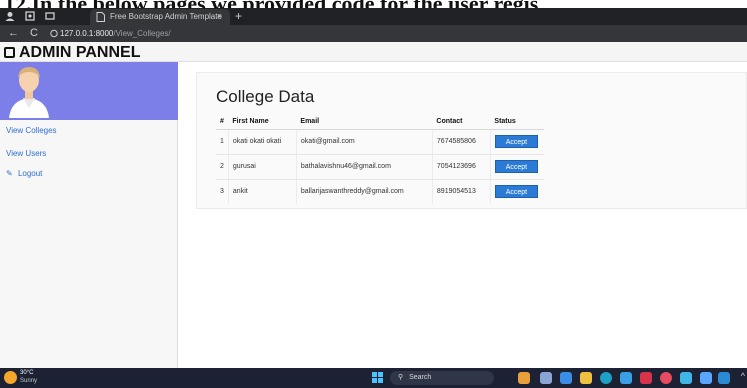 This screenshot has height=388, width=747. Describe the element at coordinates (31, 130) in the screenshot. I see `sidebar-item-label: View Colleges` at that location.